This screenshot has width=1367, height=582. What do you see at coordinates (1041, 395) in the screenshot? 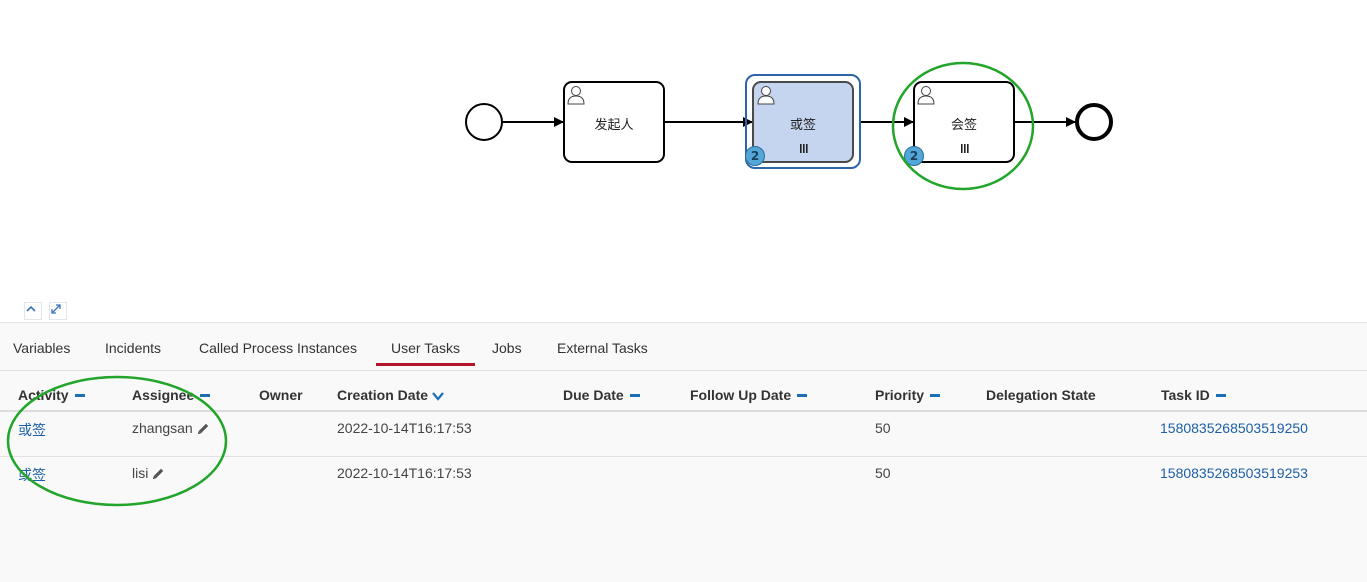
I see `column-header-delegation-state: Delegation State` at bounding box center [1041, 395].